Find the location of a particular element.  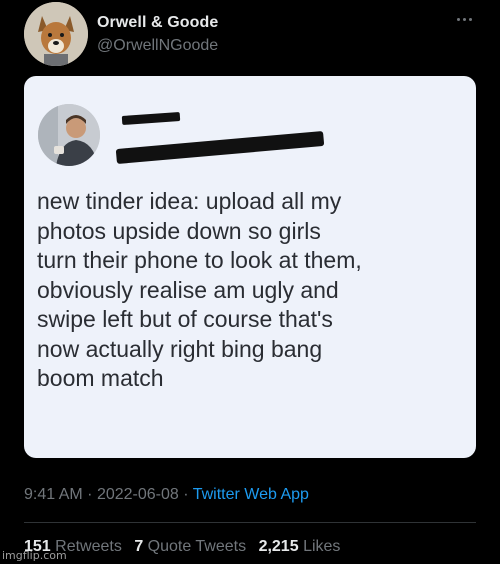

quote-tweets-count: 7 is located at coordinates (139, 546).